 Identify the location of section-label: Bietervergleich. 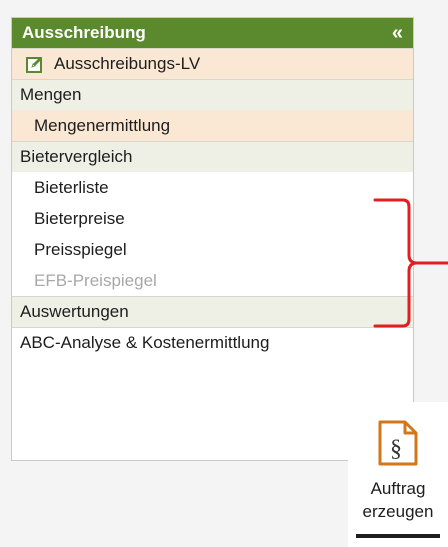
(76, 156).